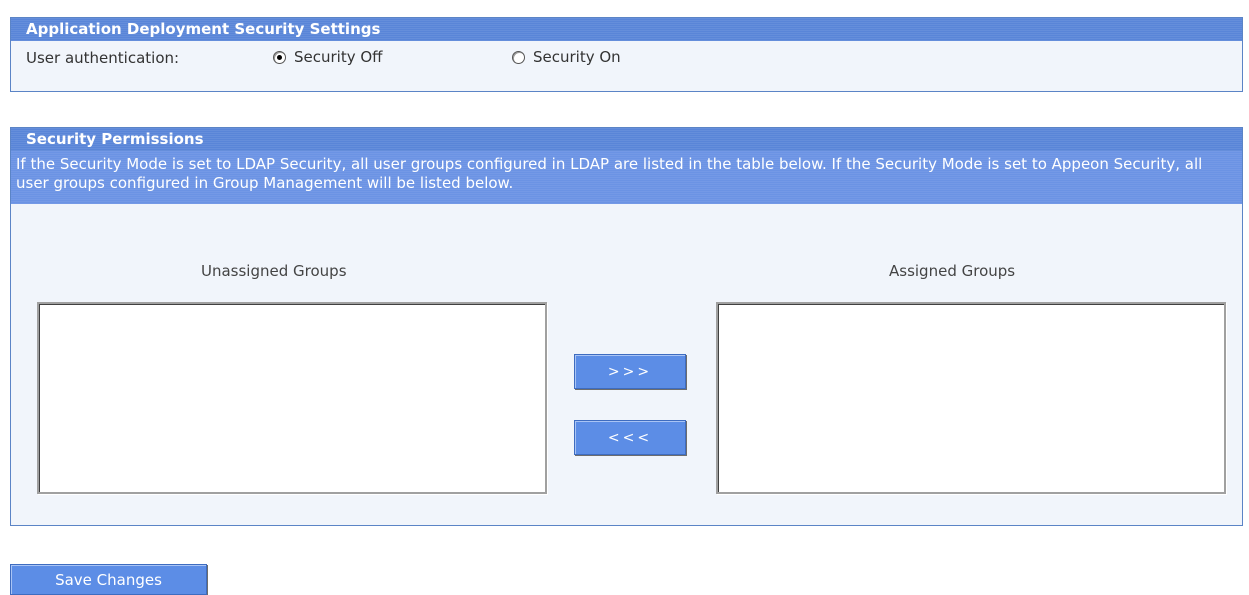  Describe the element at coordinates (952, 271) in the screenshot. I see `assigned-groups-label: Assigned Groups` at that location.